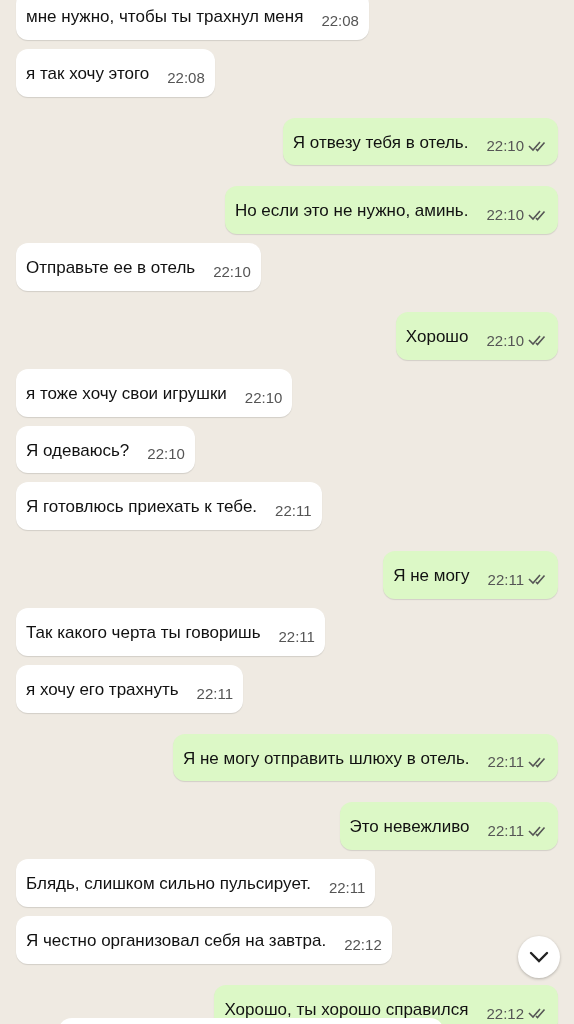 The width and height of the screenshot is (574, 1024). What do you see at coordinates (351, 211) in the screenshot?
I see `message-text: Но если это не нужно, аминь.` at bounding box center [351, 211].